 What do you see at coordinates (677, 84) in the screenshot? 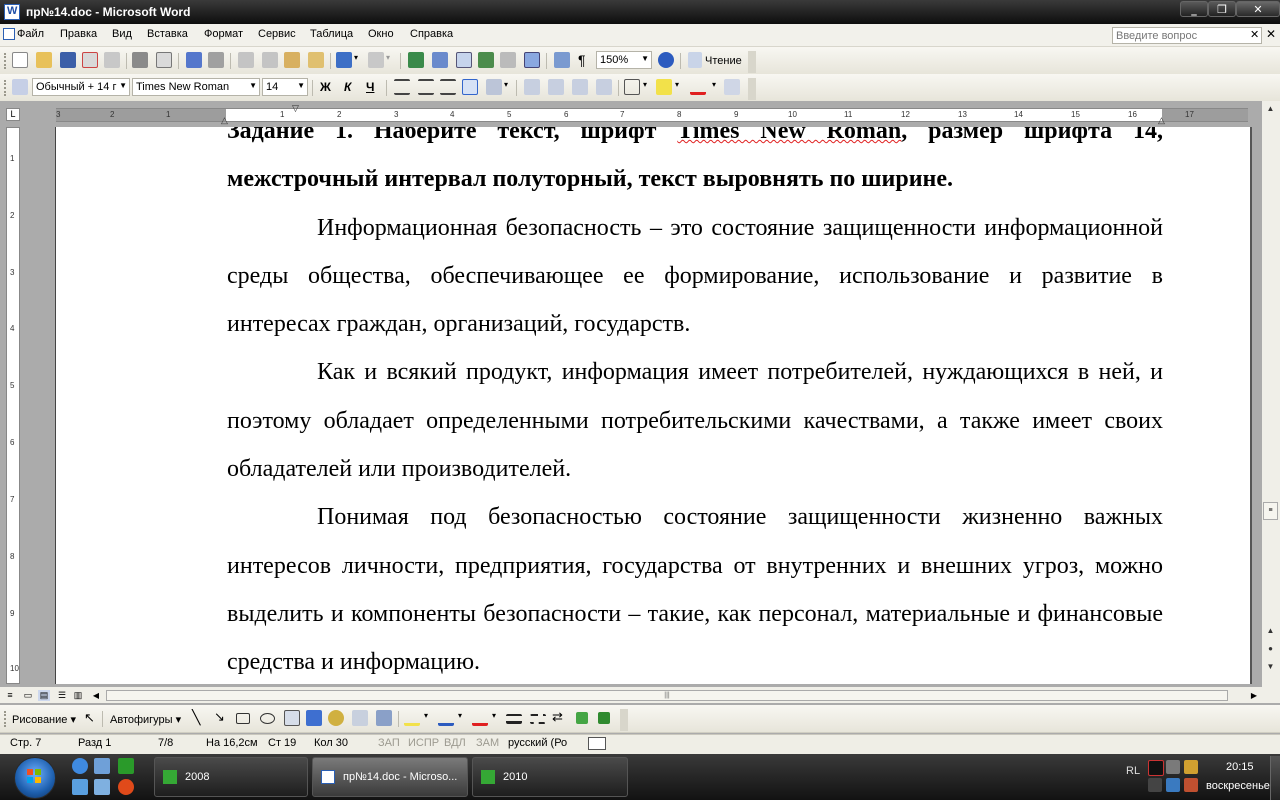
I see `highlight-dropdown-icon: ▾` at bounding box center [677, 84].